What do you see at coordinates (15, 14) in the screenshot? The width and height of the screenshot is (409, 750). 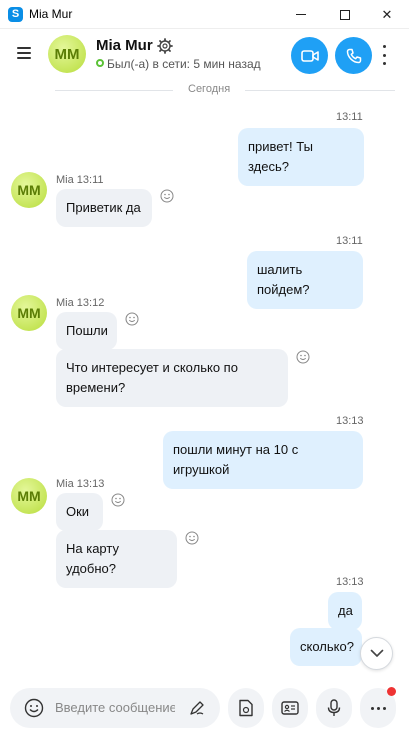 I see `app-icon: S` at bounding box center [15, 14].